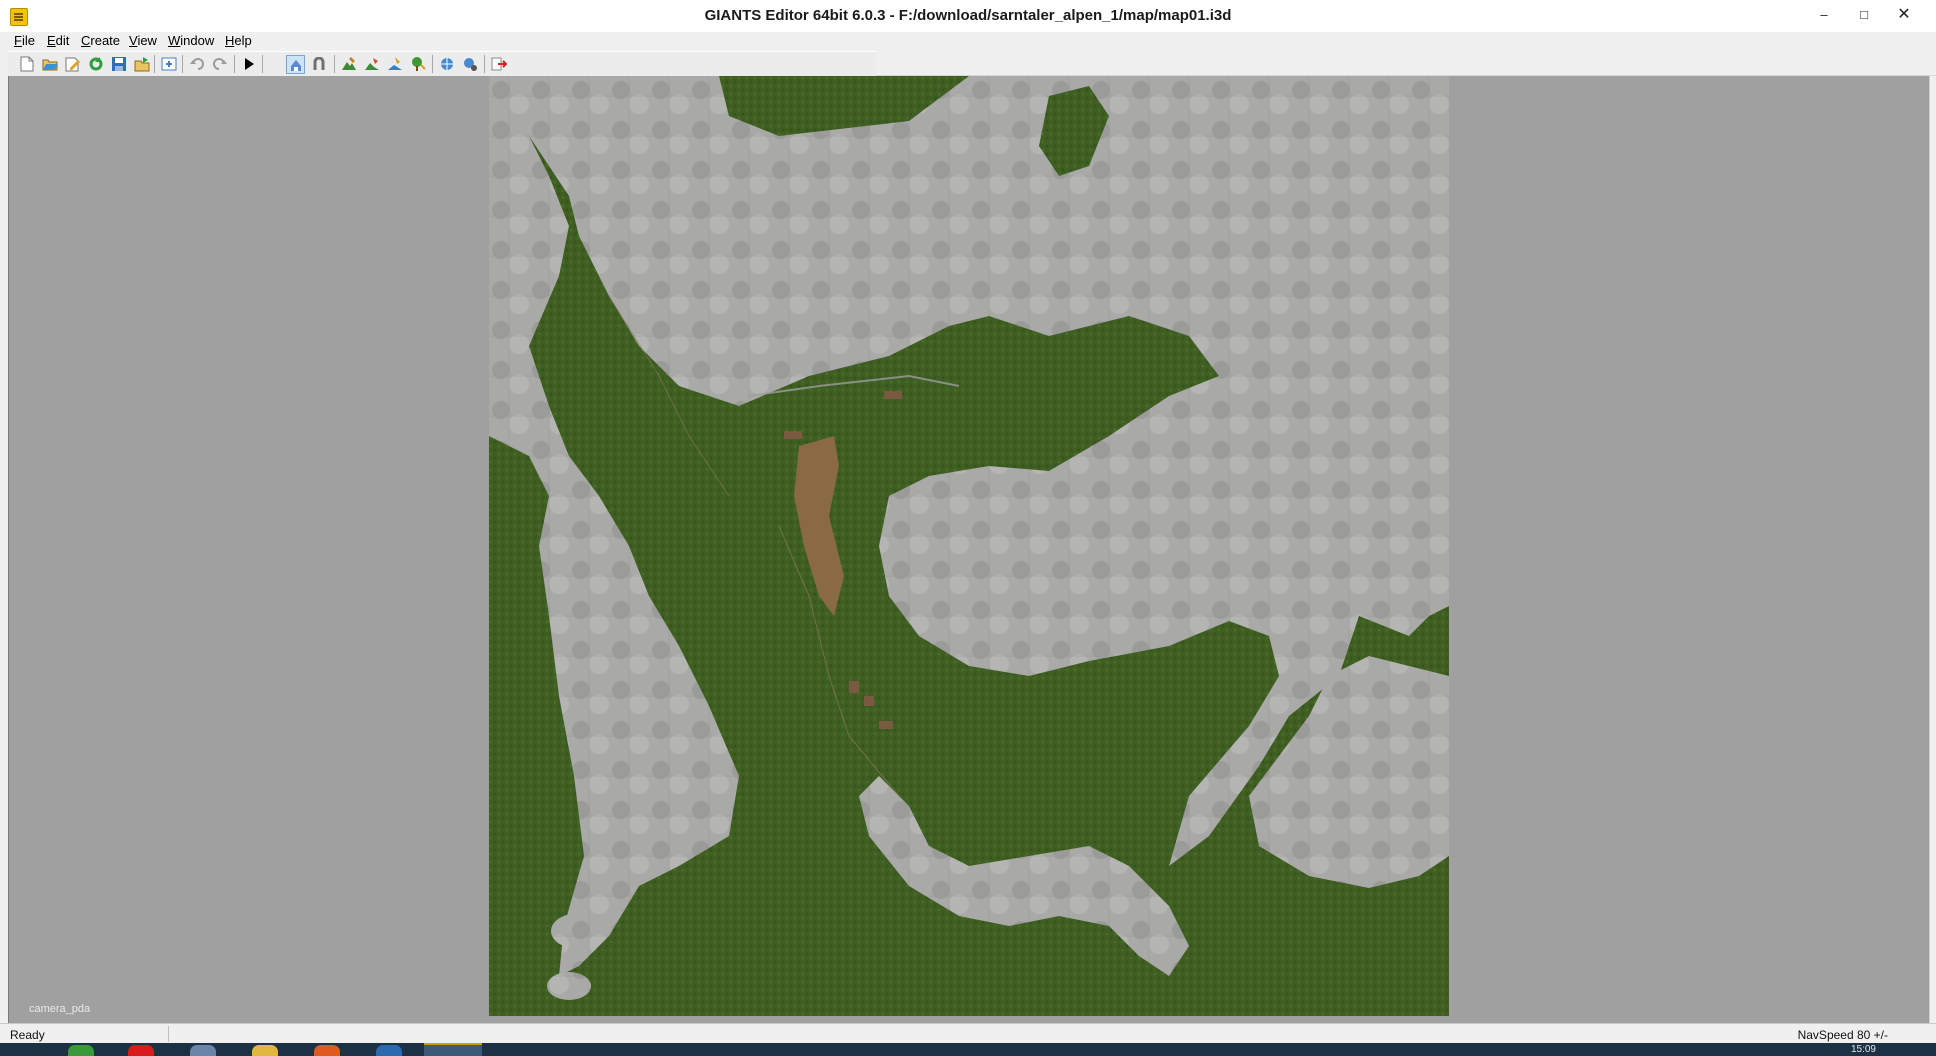 The height and width of the screenshot is (1056, 1936). I want to click on import-icon, so click(169, 64).